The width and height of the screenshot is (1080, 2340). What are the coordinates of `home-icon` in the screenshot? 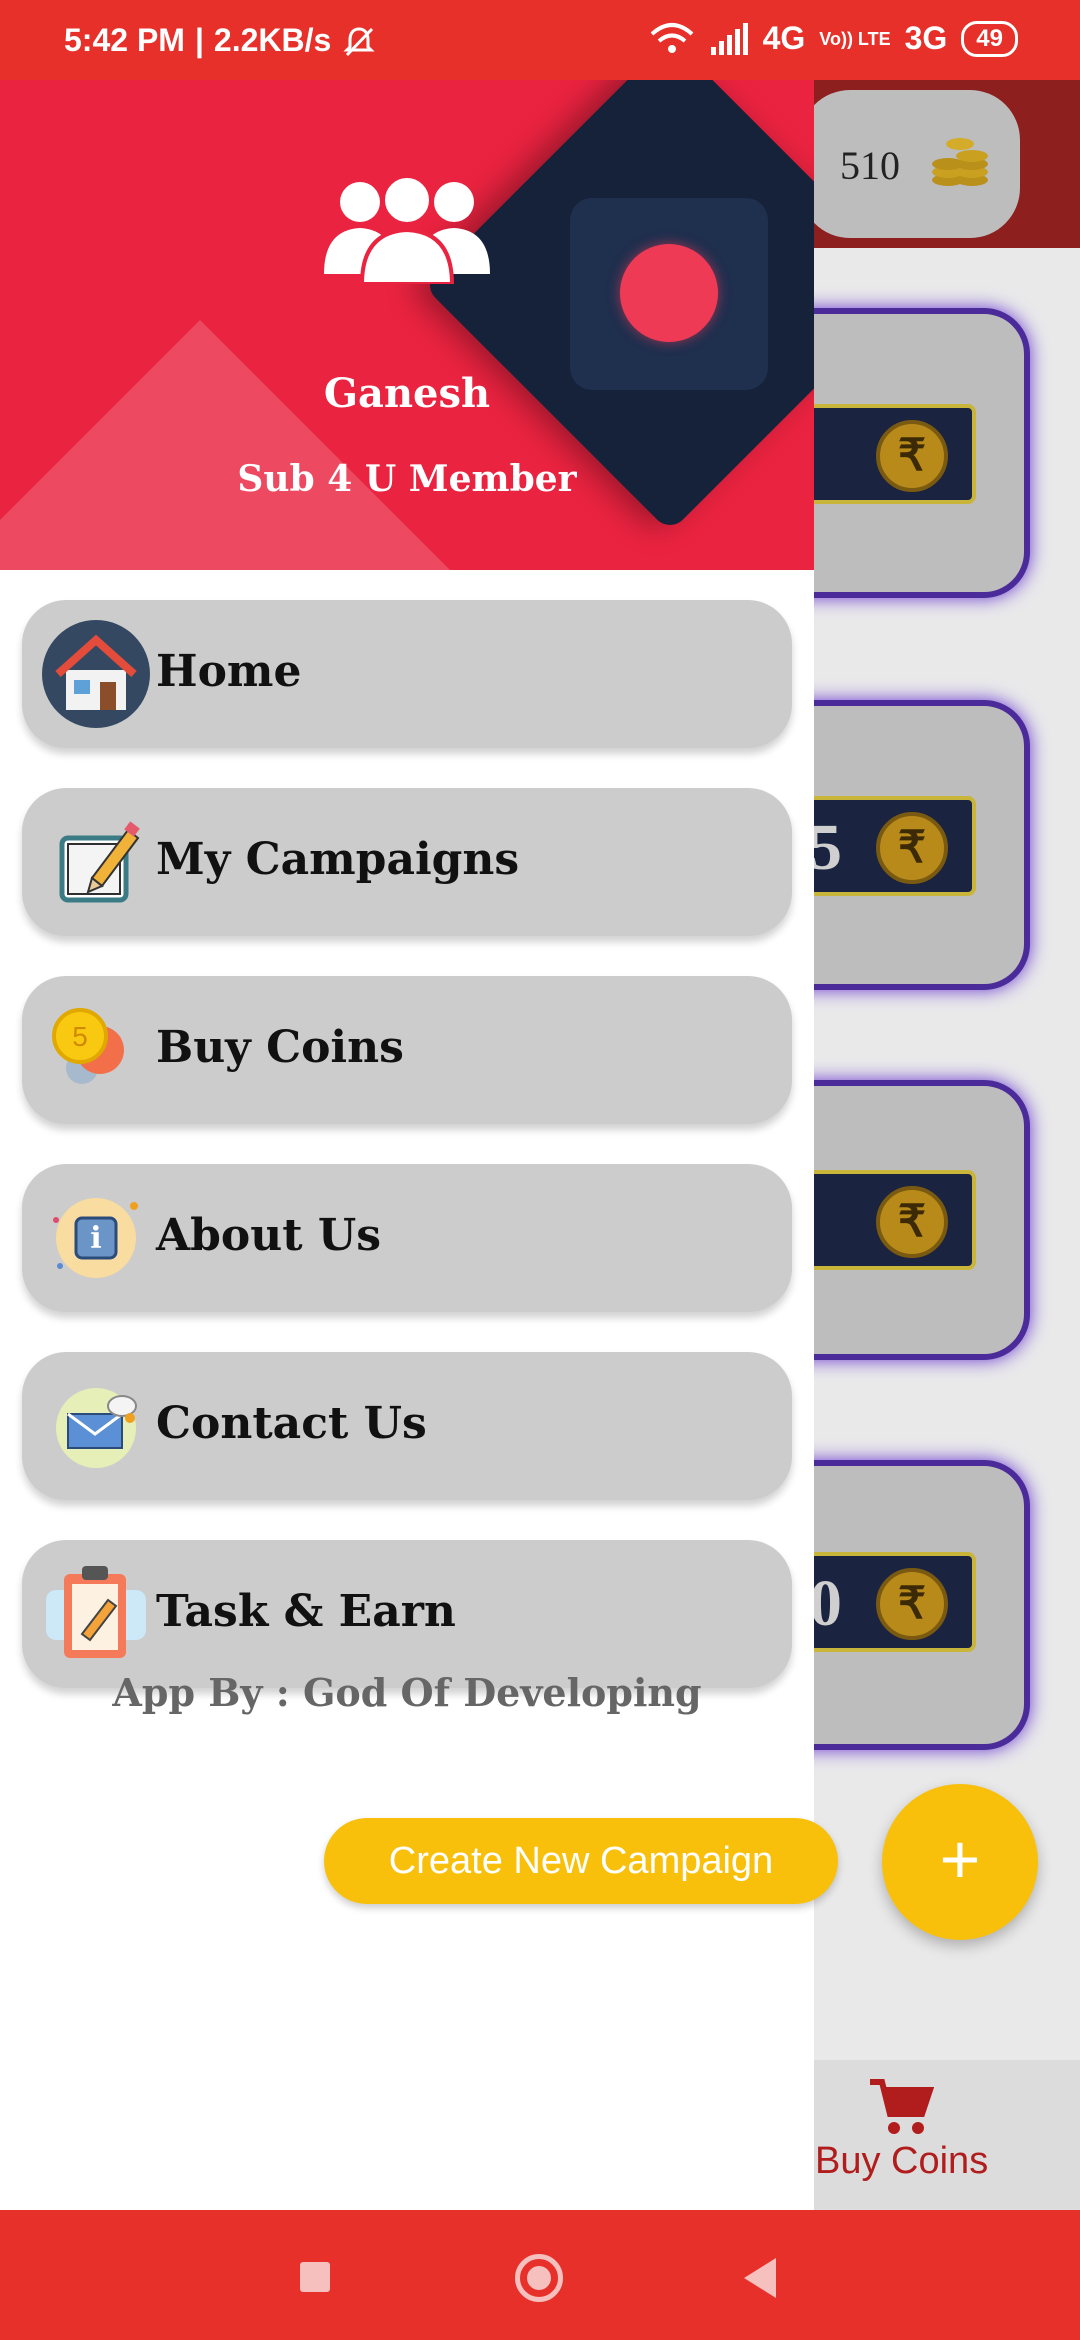 It's located at (96, 674).